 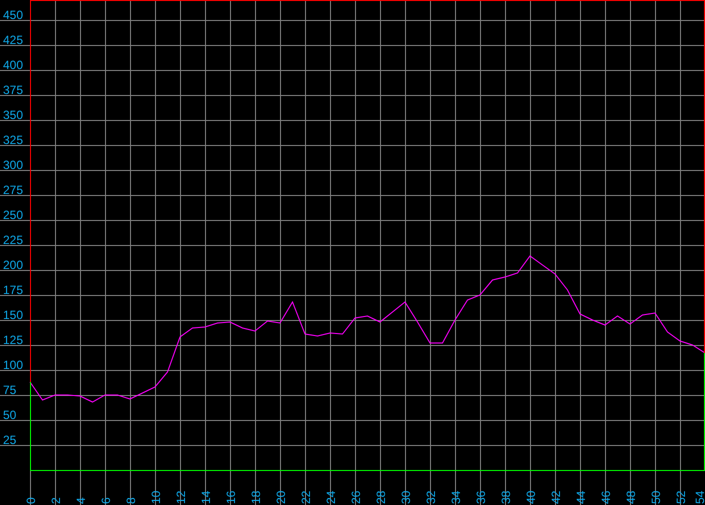 I want to click on tick-label: 30, so click(x=406, y=497).